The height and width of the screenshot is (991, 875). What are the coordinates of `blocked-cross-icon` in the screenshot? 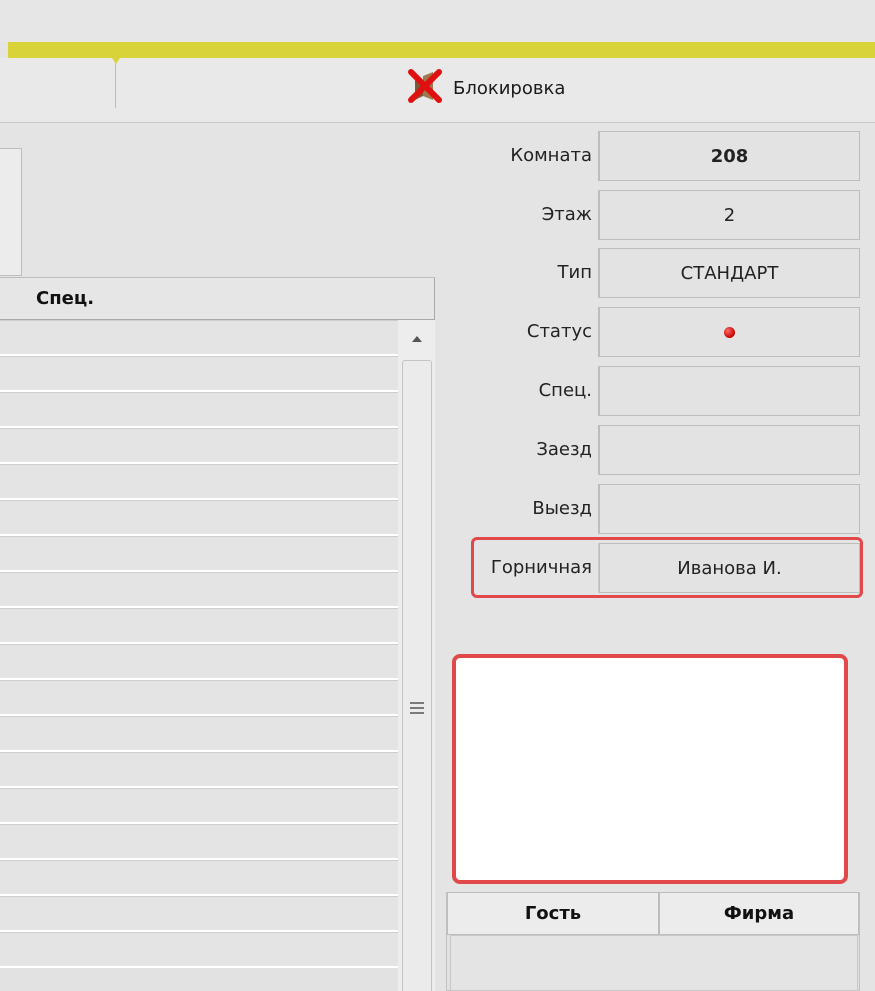 It's located at (425, 88).